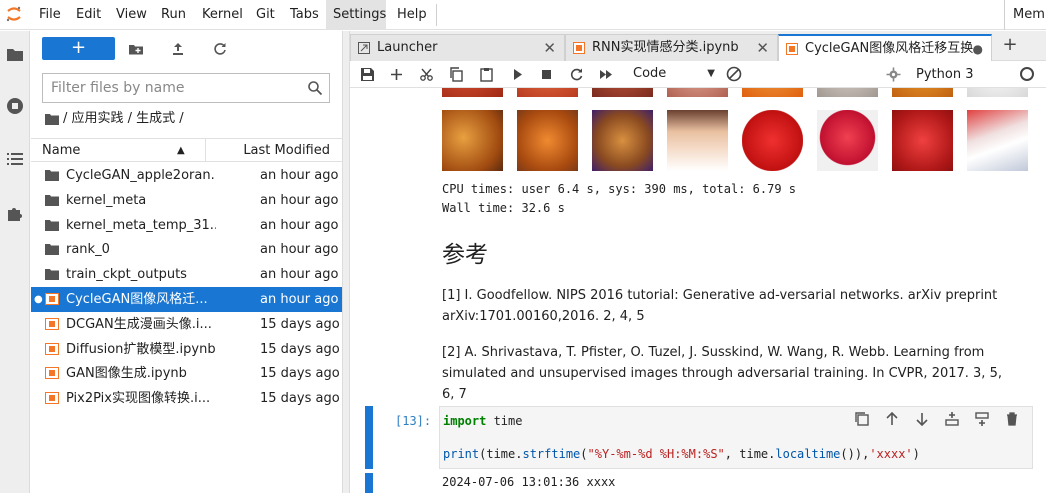  I want to click on git-diff-icon, so click(734, 74).